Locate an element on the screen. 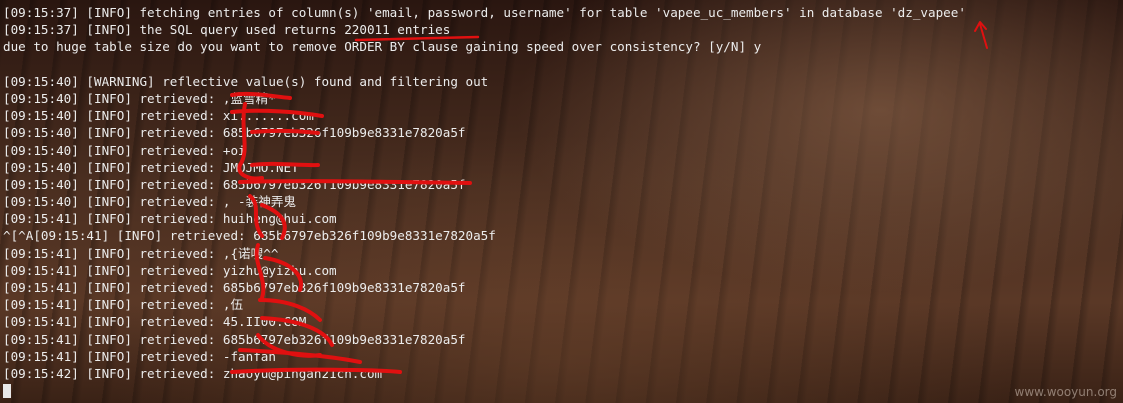  watermark-text: www.wooyun.org is located at coordinates (1065, 392).